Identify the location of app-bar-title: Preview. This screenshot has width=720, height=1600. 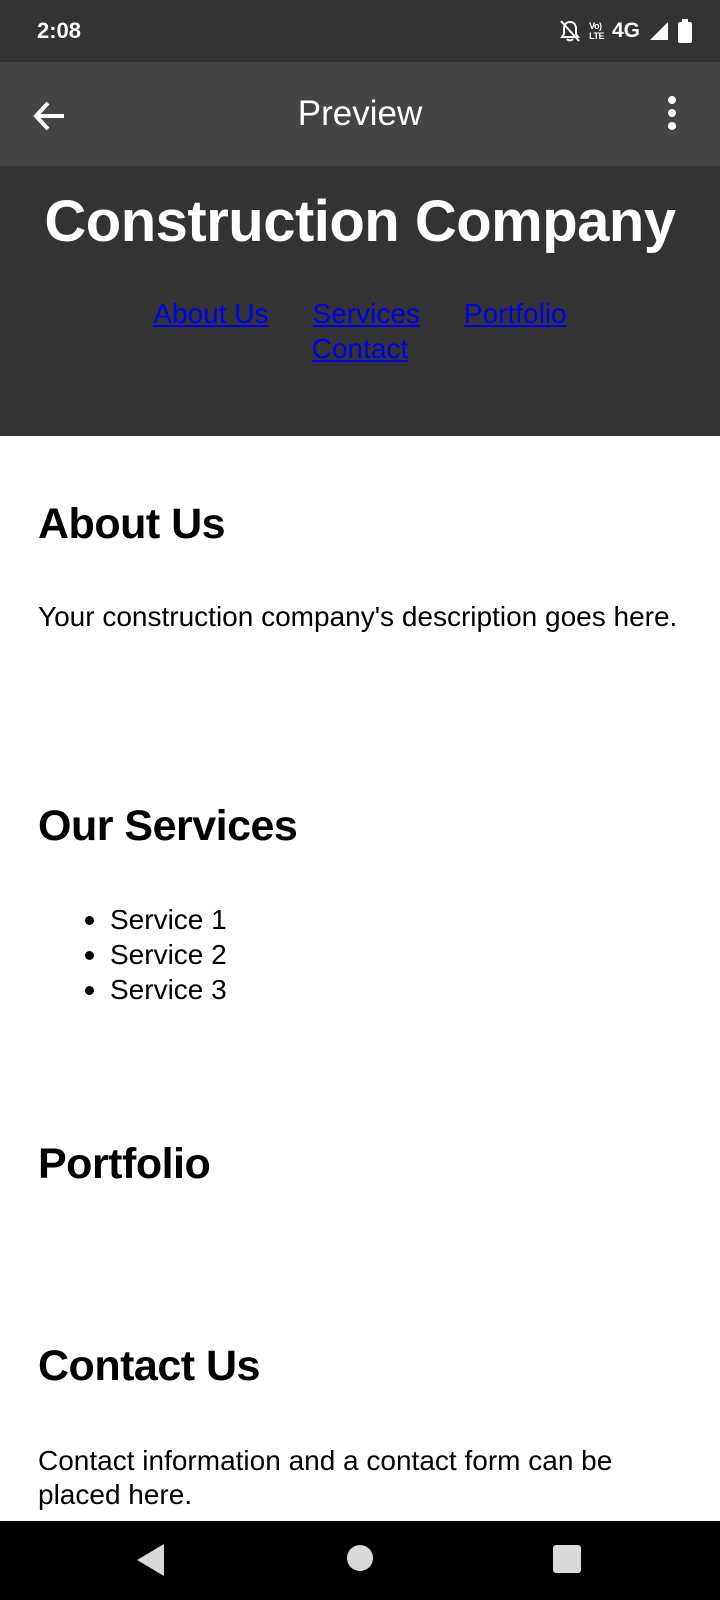
(360, 113).